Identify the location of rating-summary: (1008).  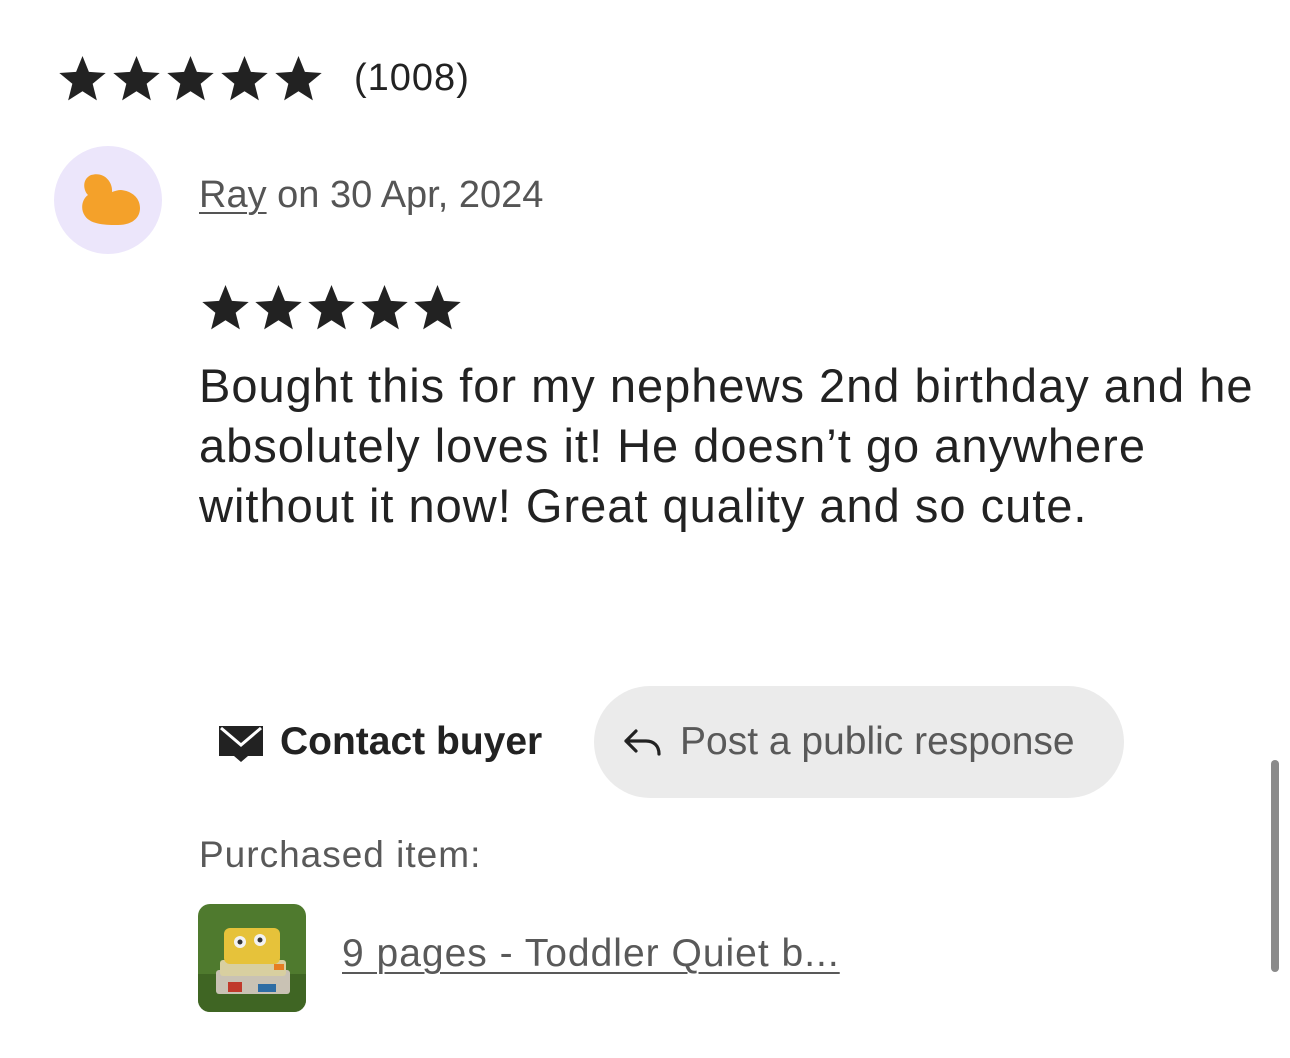
(263, 78).